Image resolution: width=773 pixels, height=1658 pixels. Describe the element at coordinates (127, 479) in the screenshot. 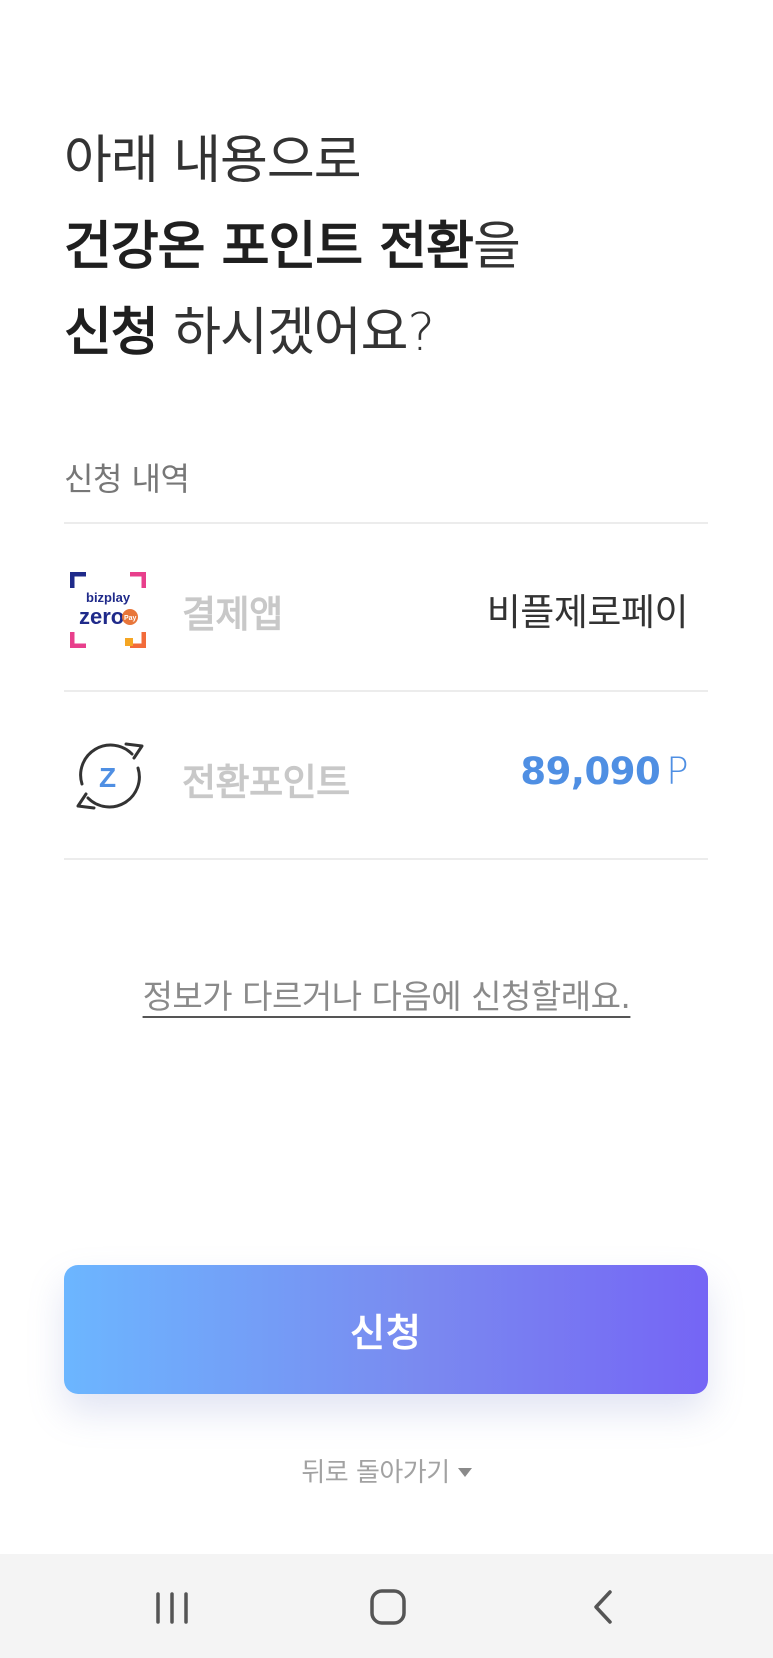

I see `section-label-application-details: 신청 내역` at that location.